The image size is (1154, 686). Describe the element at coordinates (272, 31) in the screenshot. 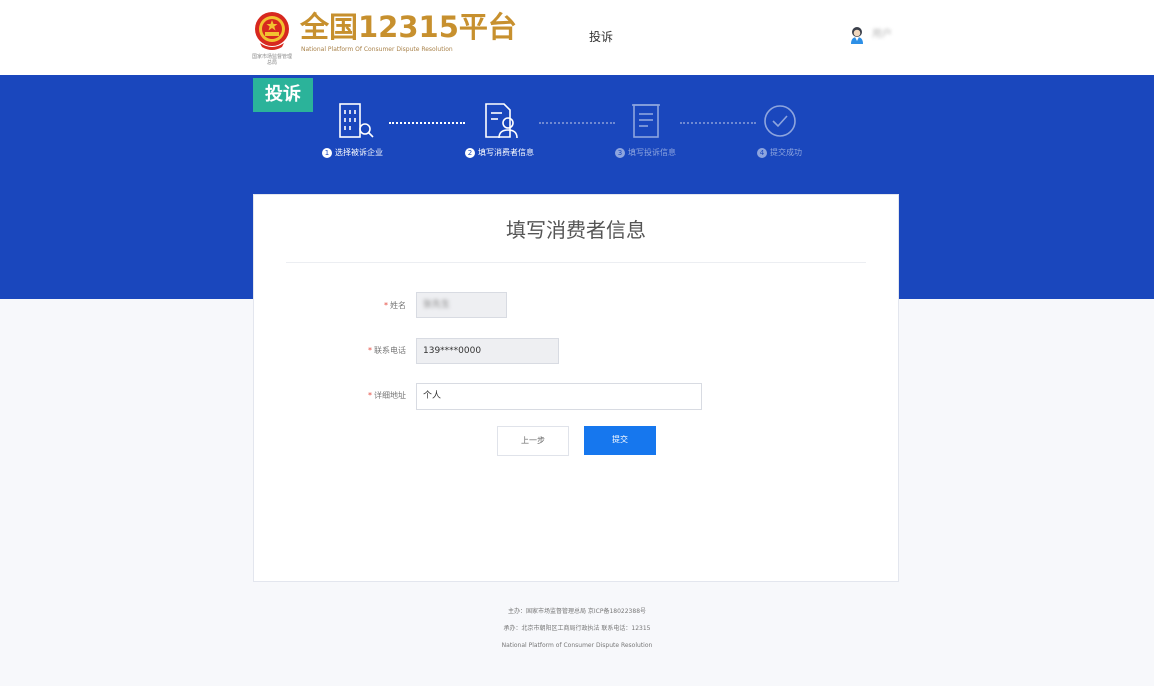

I see `national-emblem-icon` at that location.